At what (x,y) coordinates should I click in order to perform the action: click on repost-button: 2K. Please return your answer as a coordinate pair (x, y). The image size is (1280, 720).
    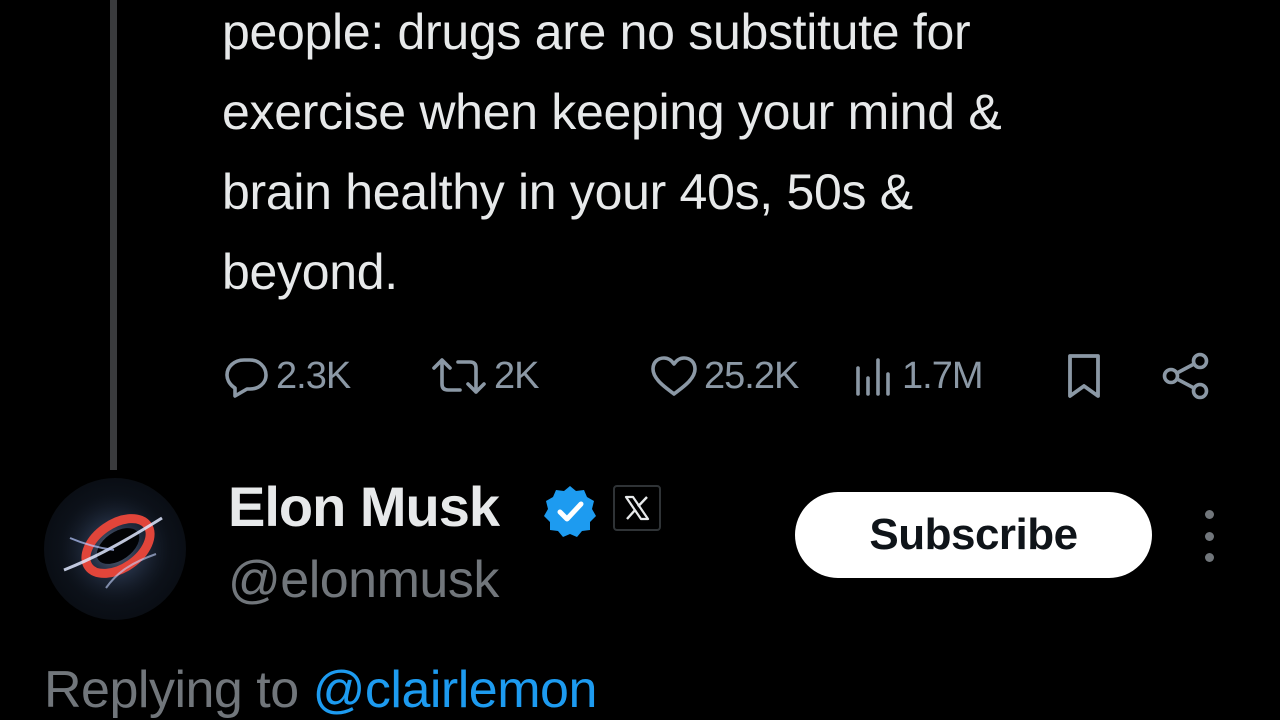
    Looking at the image, I should click on (484, 376).